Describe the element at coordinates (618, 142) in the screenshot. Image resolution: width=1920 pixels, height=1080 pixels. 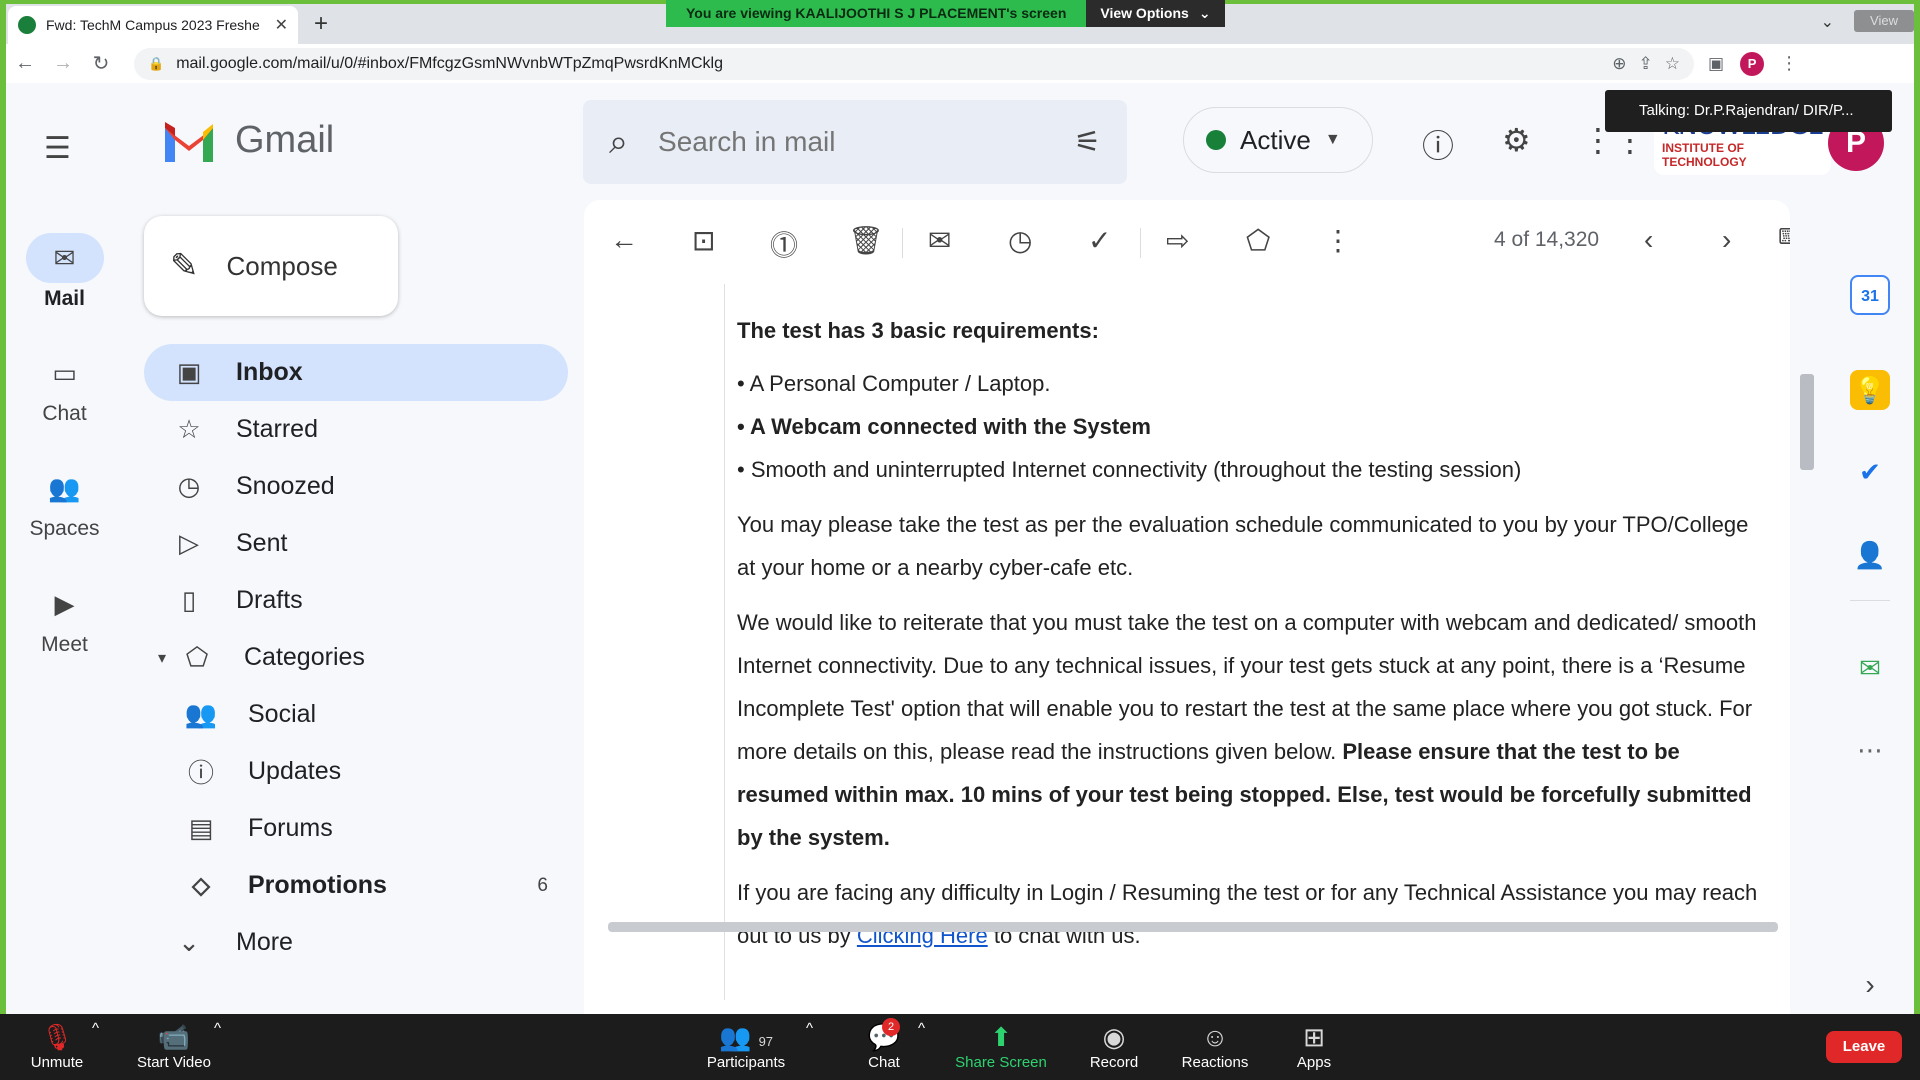
I see `search-icon: ⌕` at that location.